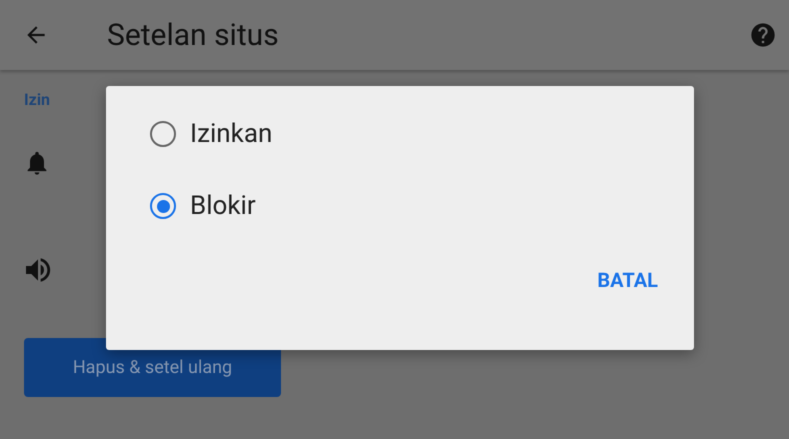  Describe the element at coordinates (763, 35) in the screenshot. I see `help-icon` at that location.